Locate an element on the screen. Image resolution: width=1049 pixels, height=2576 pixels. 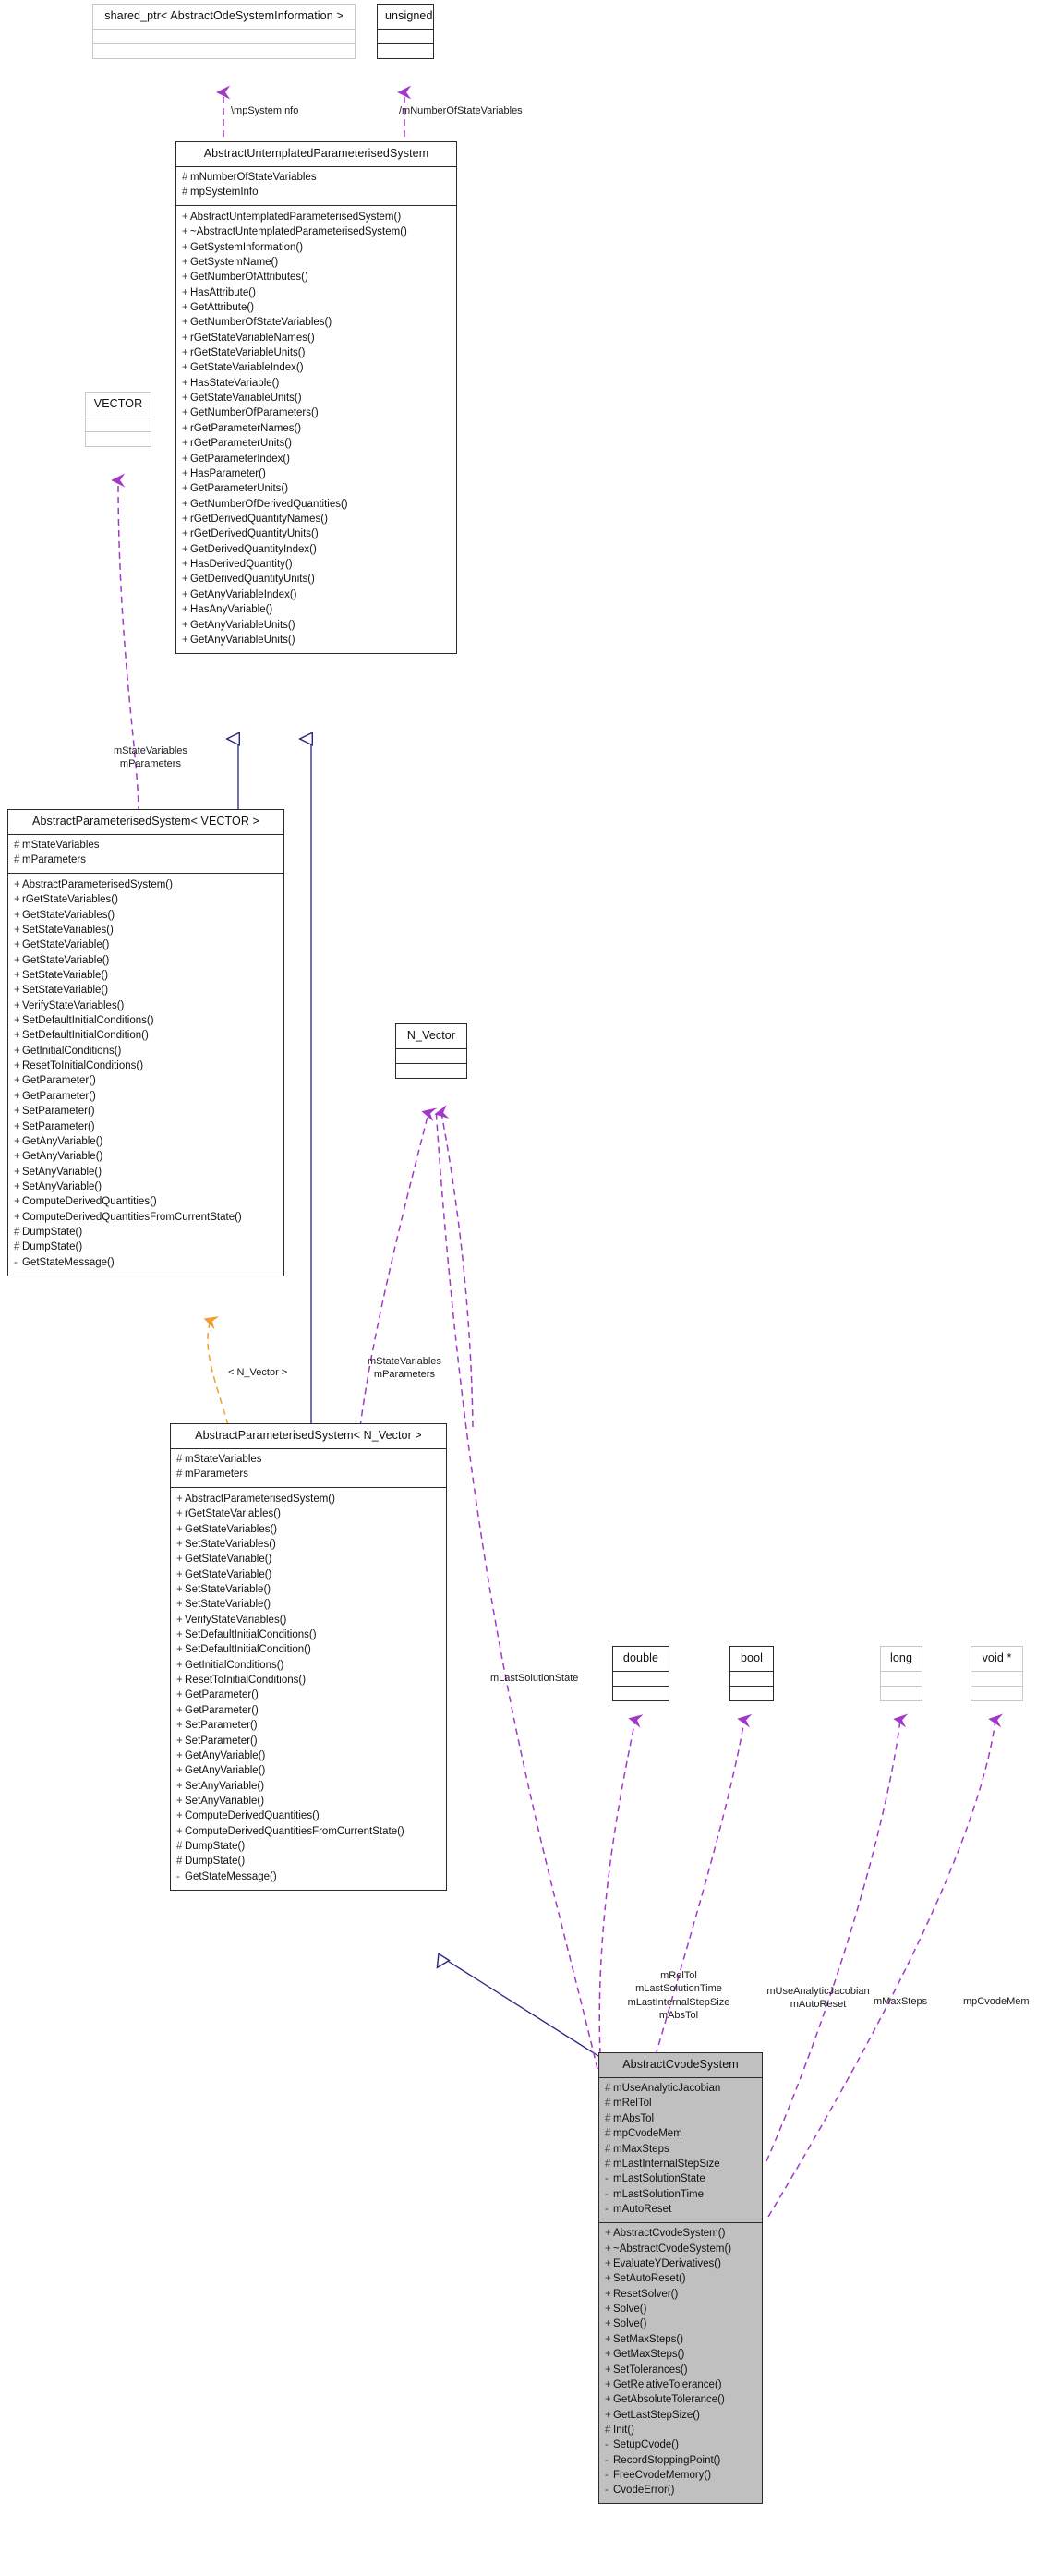
member-row: + SetAutoReset() is located at coordinates (681, 2279).